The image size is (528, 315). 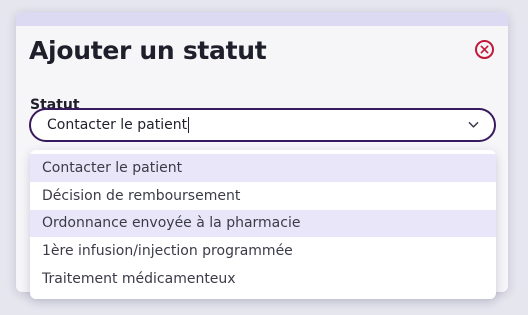 What do you see at coordinates (262, 19) in the screenshot?
I see `modal-top-bar` at bounding box center [262, 19].